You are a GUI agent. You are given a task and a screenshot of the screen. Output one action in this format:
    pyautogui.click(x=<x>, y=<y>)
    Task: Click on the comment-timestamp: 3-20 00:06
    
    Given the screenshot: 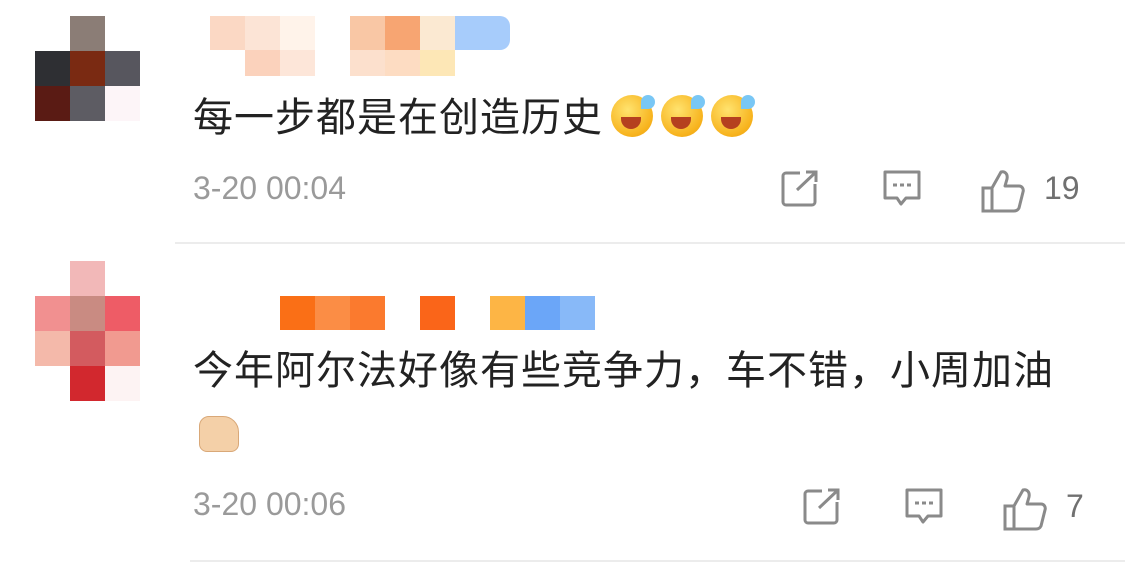 What is the action you would take?
    pyautogui.click(x=270, y=504)
    